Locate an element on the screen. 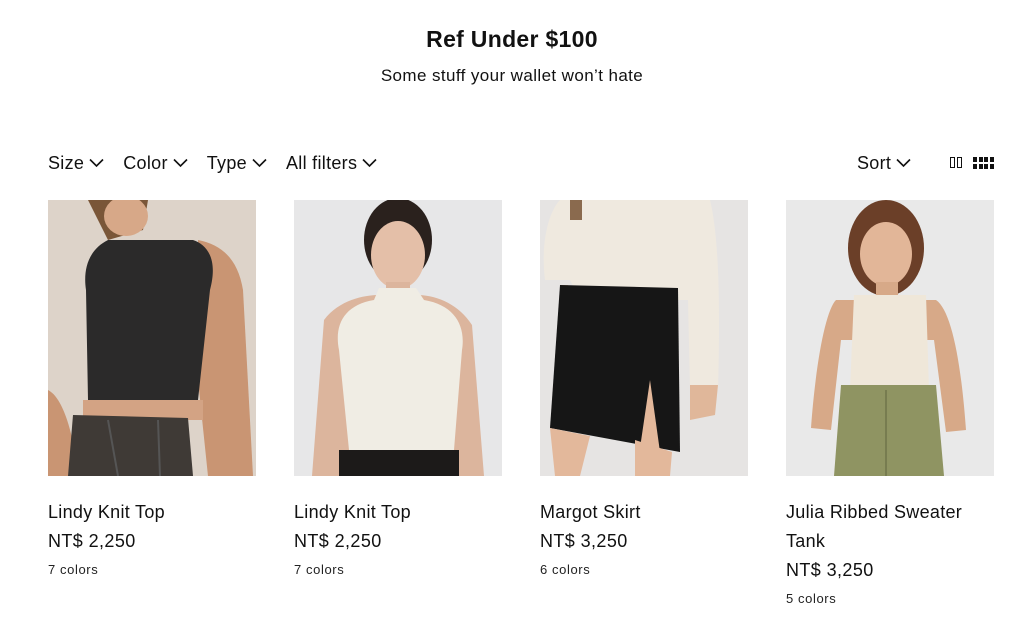 The height and width of the screenshot is (623, 1024). product-card: Margot Skirt NT$ 3,250 6 colors is located at coordinates (644, 388).